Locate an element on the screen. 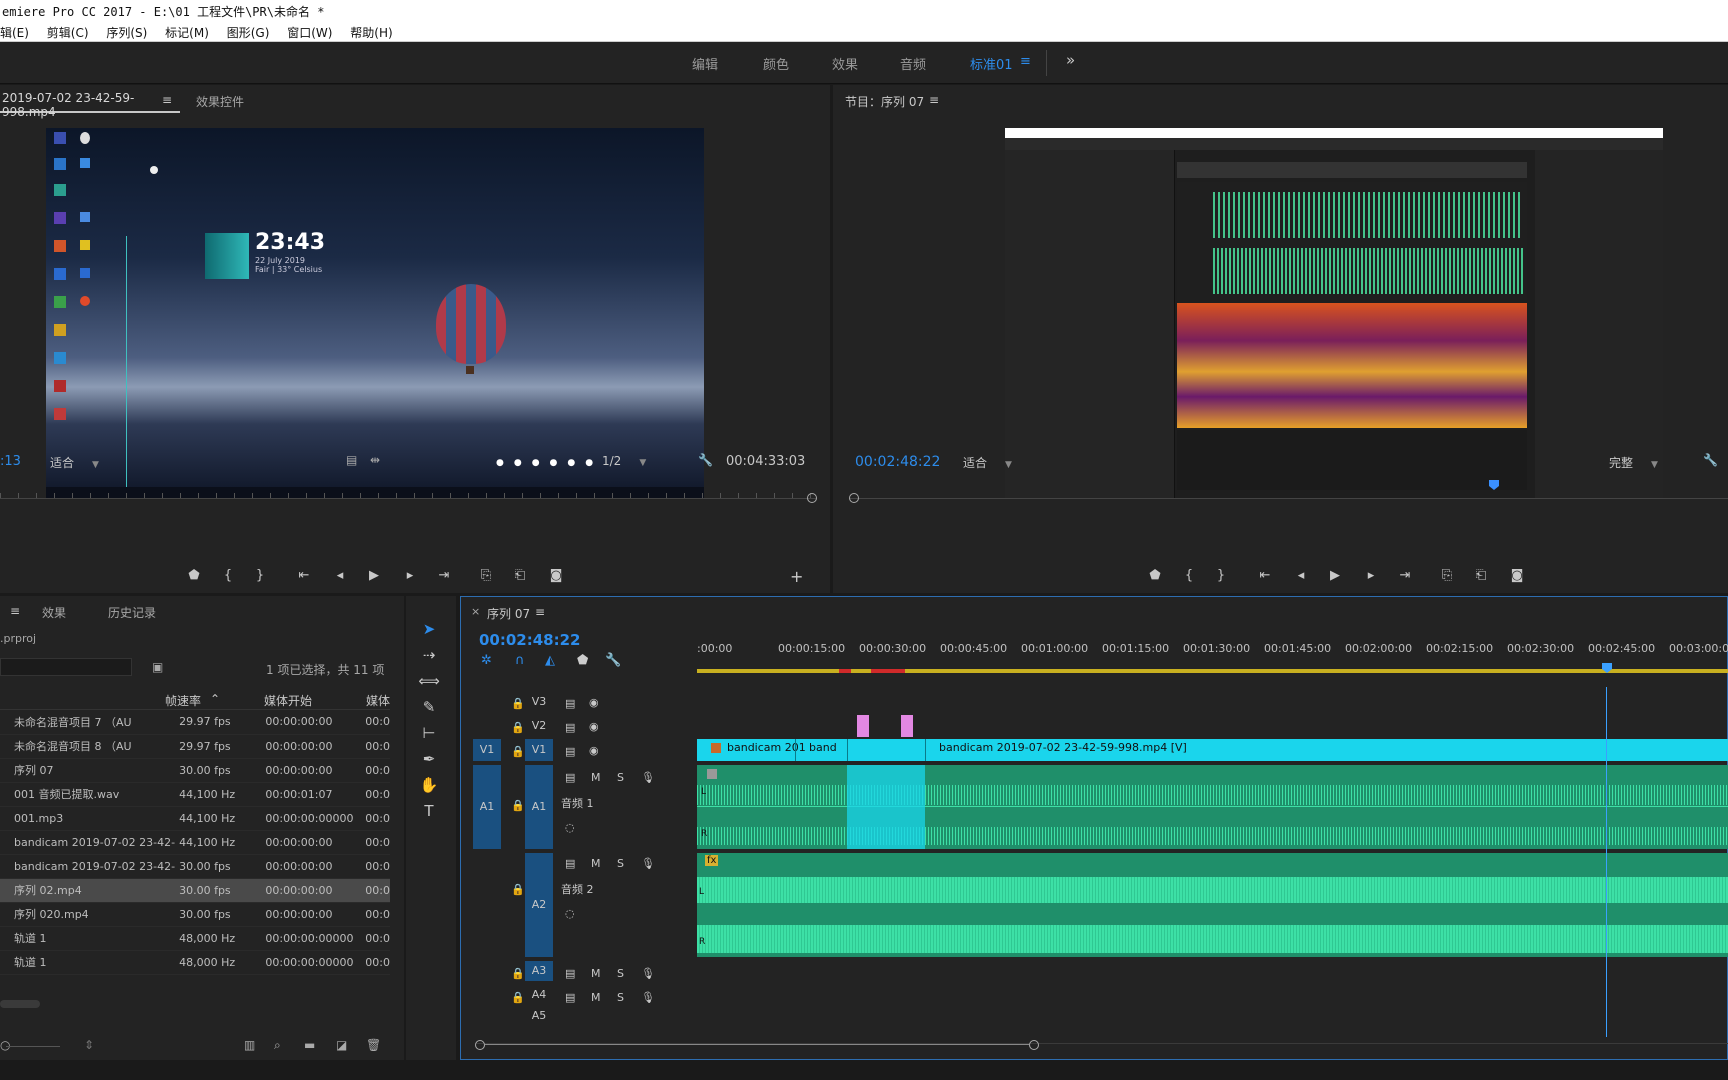  source-timecode: :13 is located at coordinates (10, 461).